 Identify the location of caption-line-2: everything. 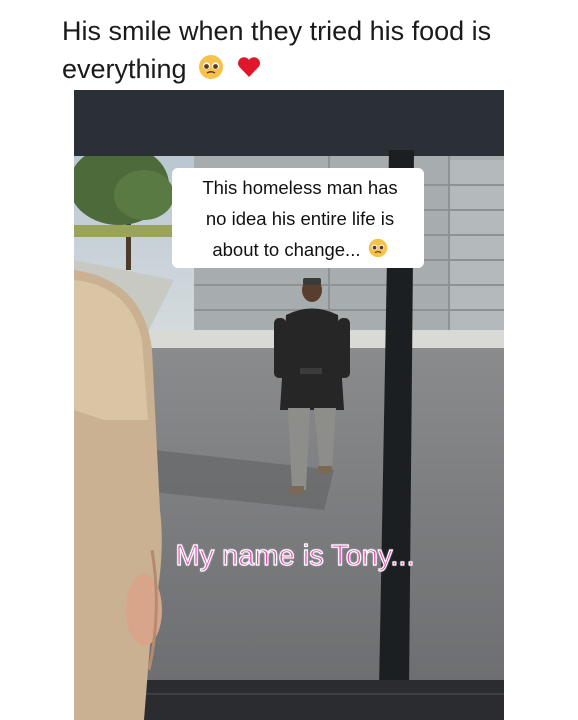
(312, 70).